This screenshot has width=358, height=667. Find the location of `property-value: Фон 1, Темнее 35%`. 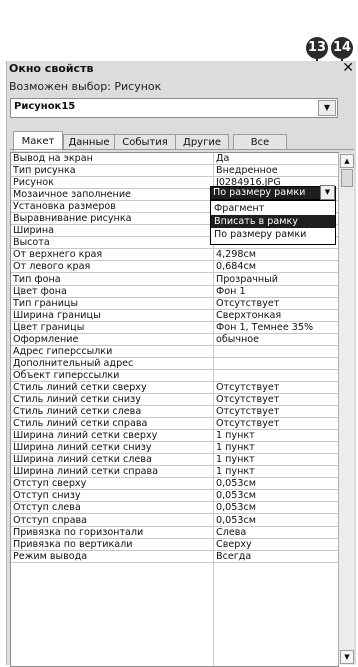

property-value: Фон 1, Темнее 35% is located at coordinates (276, 327).